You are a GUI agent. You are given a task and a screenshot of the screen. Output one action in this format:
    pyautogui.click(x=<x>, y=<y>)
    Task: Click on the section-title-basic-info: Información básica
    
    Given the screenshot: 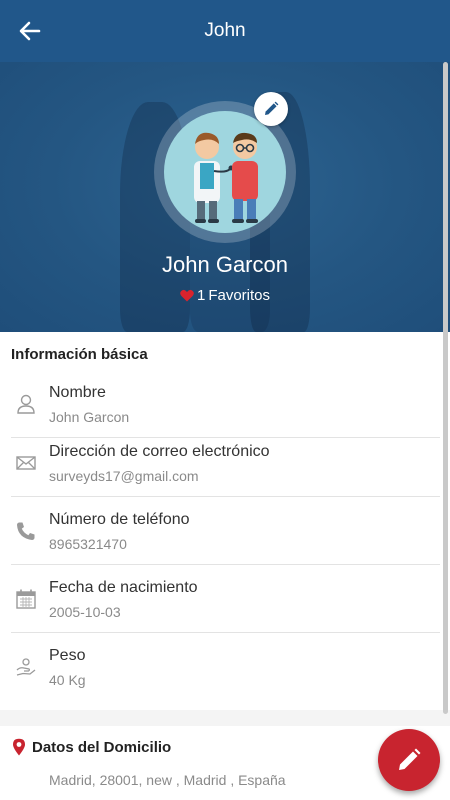 What is the action you would take?
    pyautogui.click(x=79, y=354)
    